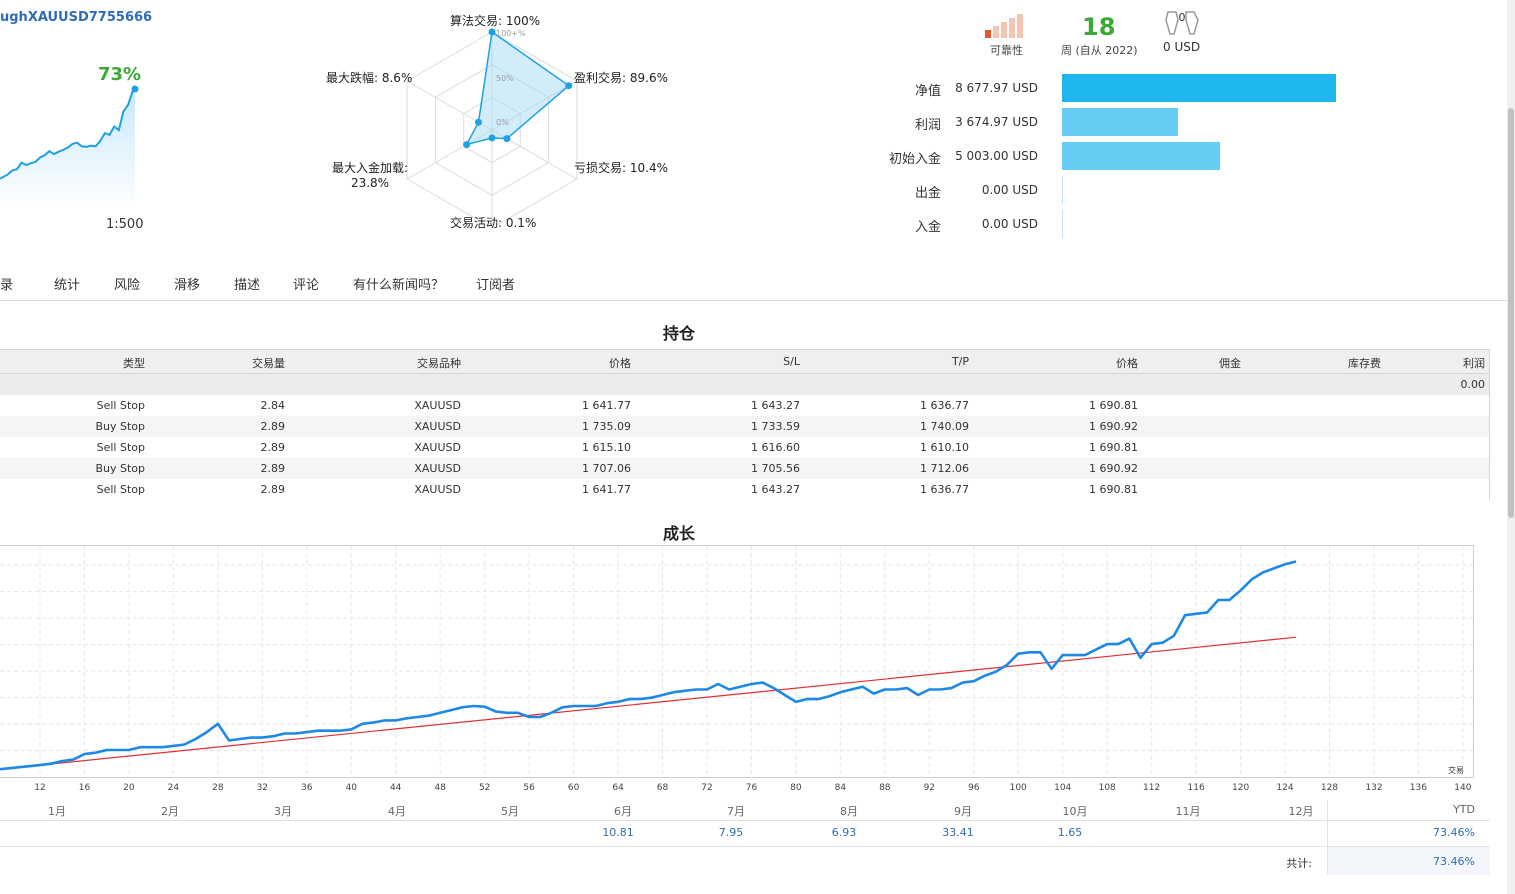 This screenshot has width=1515, height=894. What do you see at coordinates (1107, 788) in the screenshot?
I see `growth-x-tick: 108` at bounding box center [1107, 788].